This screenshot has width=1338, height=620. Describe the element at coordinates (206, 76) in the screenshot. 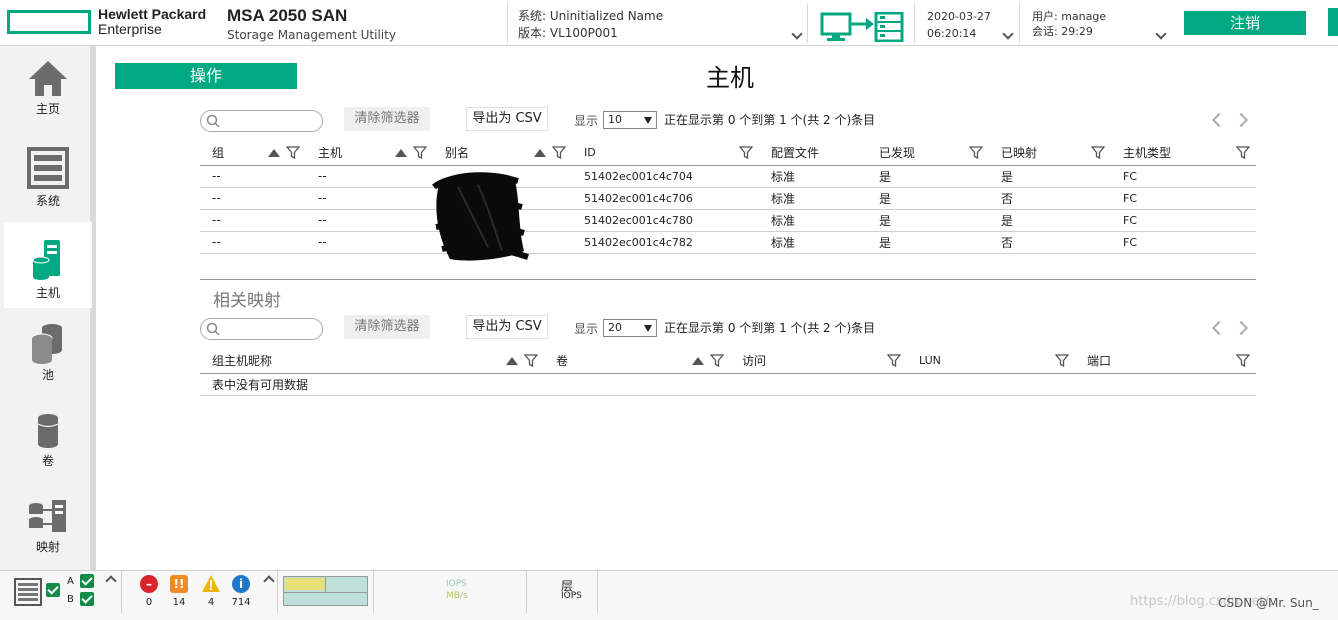

I see `operations-button: 操作` at that location.